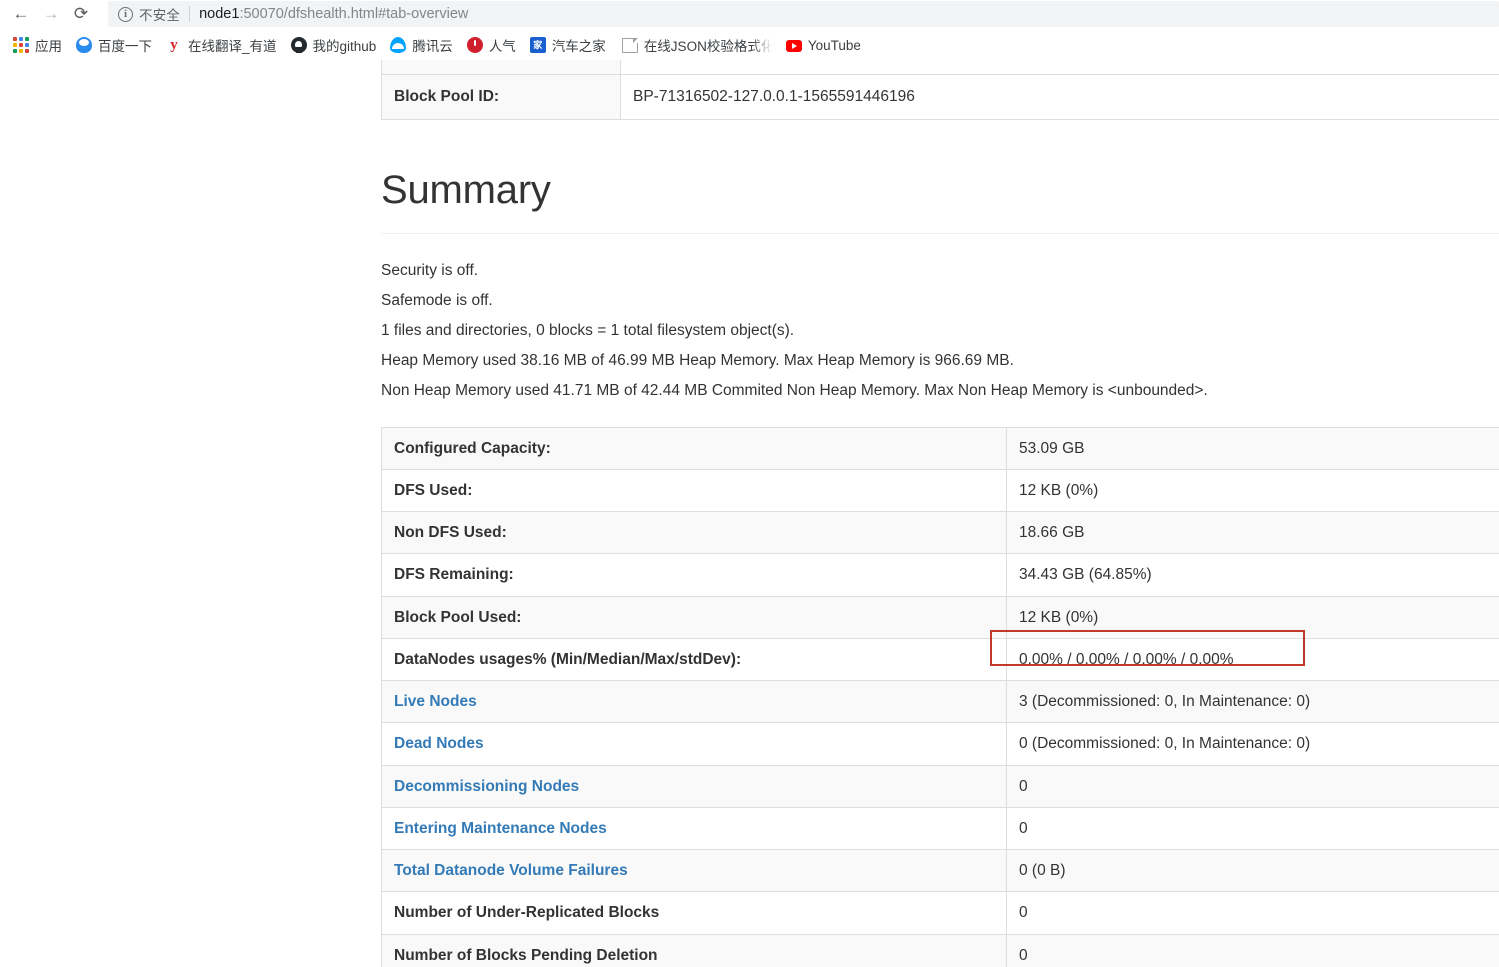 The image size is (1499, 967). Describe the element at coordinates (501, 67) in the screenshot. I see `cluster-id-label: Cluster ID:` at that location.